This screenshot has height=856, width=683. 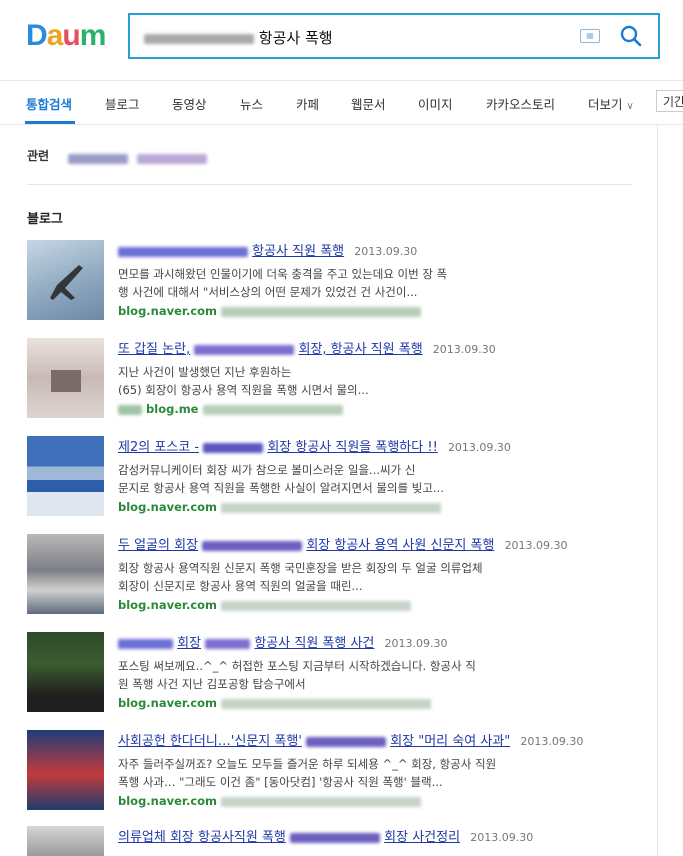 What do you see at coordinates (298, 251) in the screenshot?
I see `result-title-text: 항공사 직원 폭행` at bounding box center [298, 251].